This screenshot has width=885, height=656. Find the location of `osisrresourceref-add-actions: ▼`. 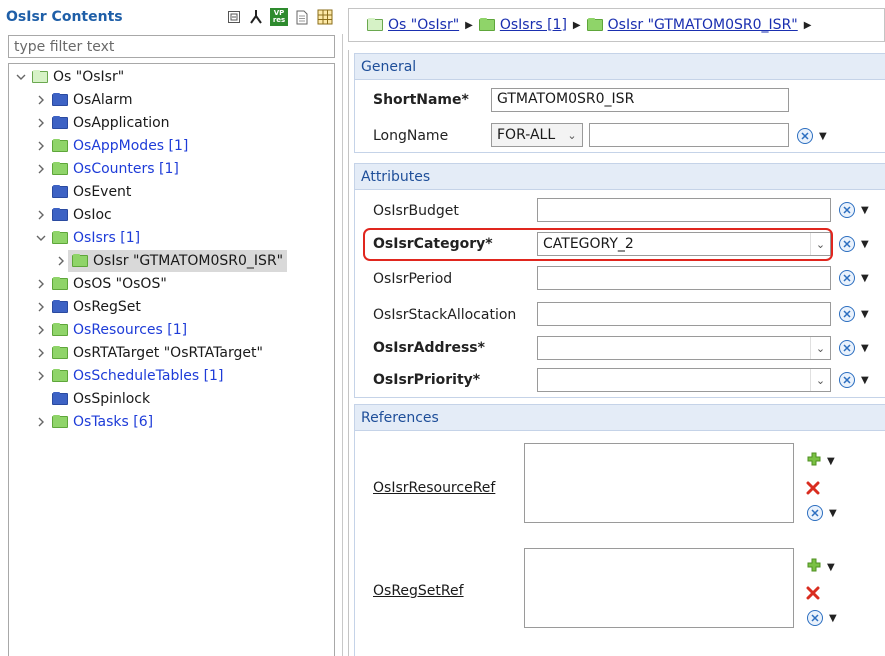

osisrresourceref-add-actions: ▼ is located at coordinates (821, 461).